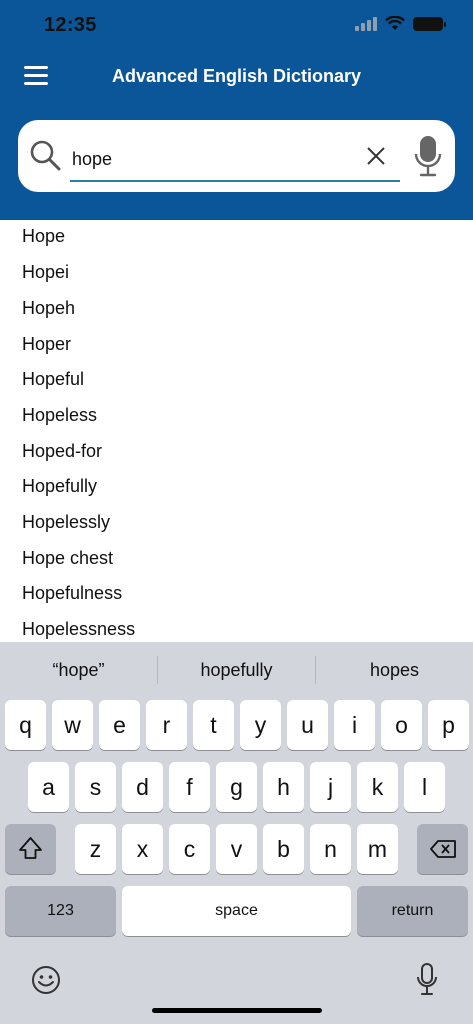 Image resolution: width=473 pixels, height=1024 pixels. Describe the element at coordinates (72, 593) in the screenshot. I see `result-item: Hopefulness` at that location.